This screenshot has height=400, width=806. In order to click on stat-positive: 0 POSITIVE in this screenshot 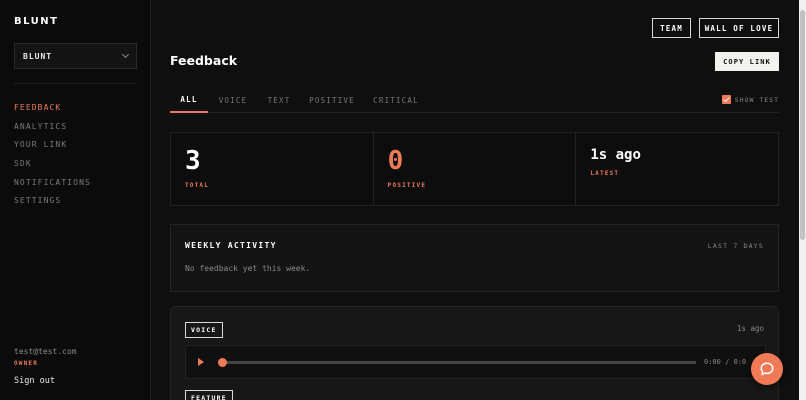, I will do `click(475, 169)`.